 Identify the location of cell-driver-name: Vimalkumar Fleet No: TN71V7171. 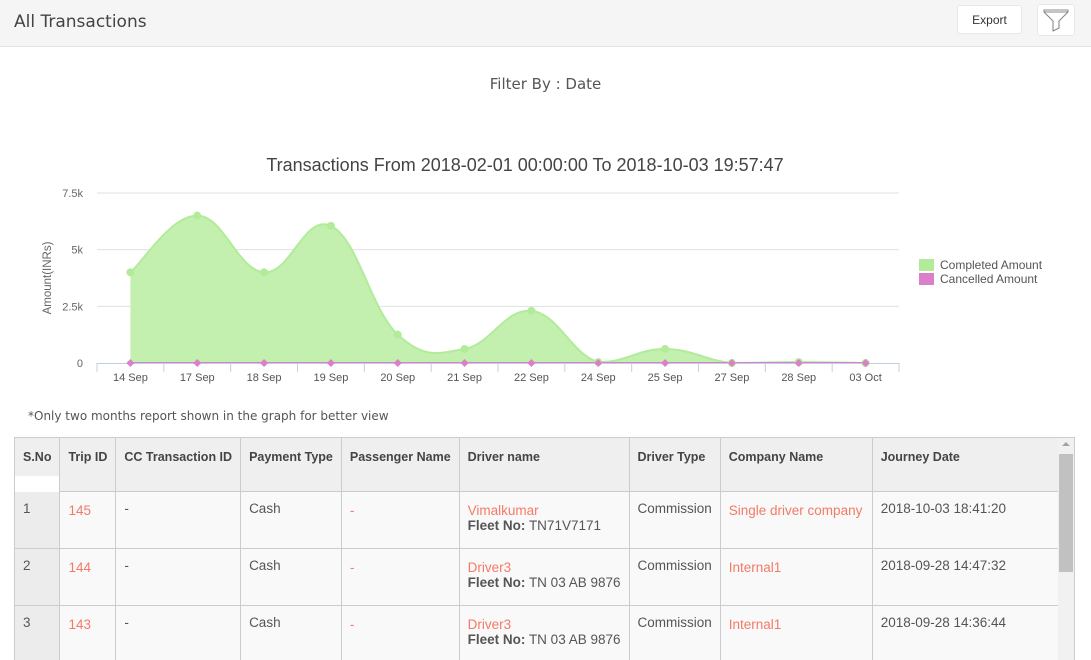
(544, 520).